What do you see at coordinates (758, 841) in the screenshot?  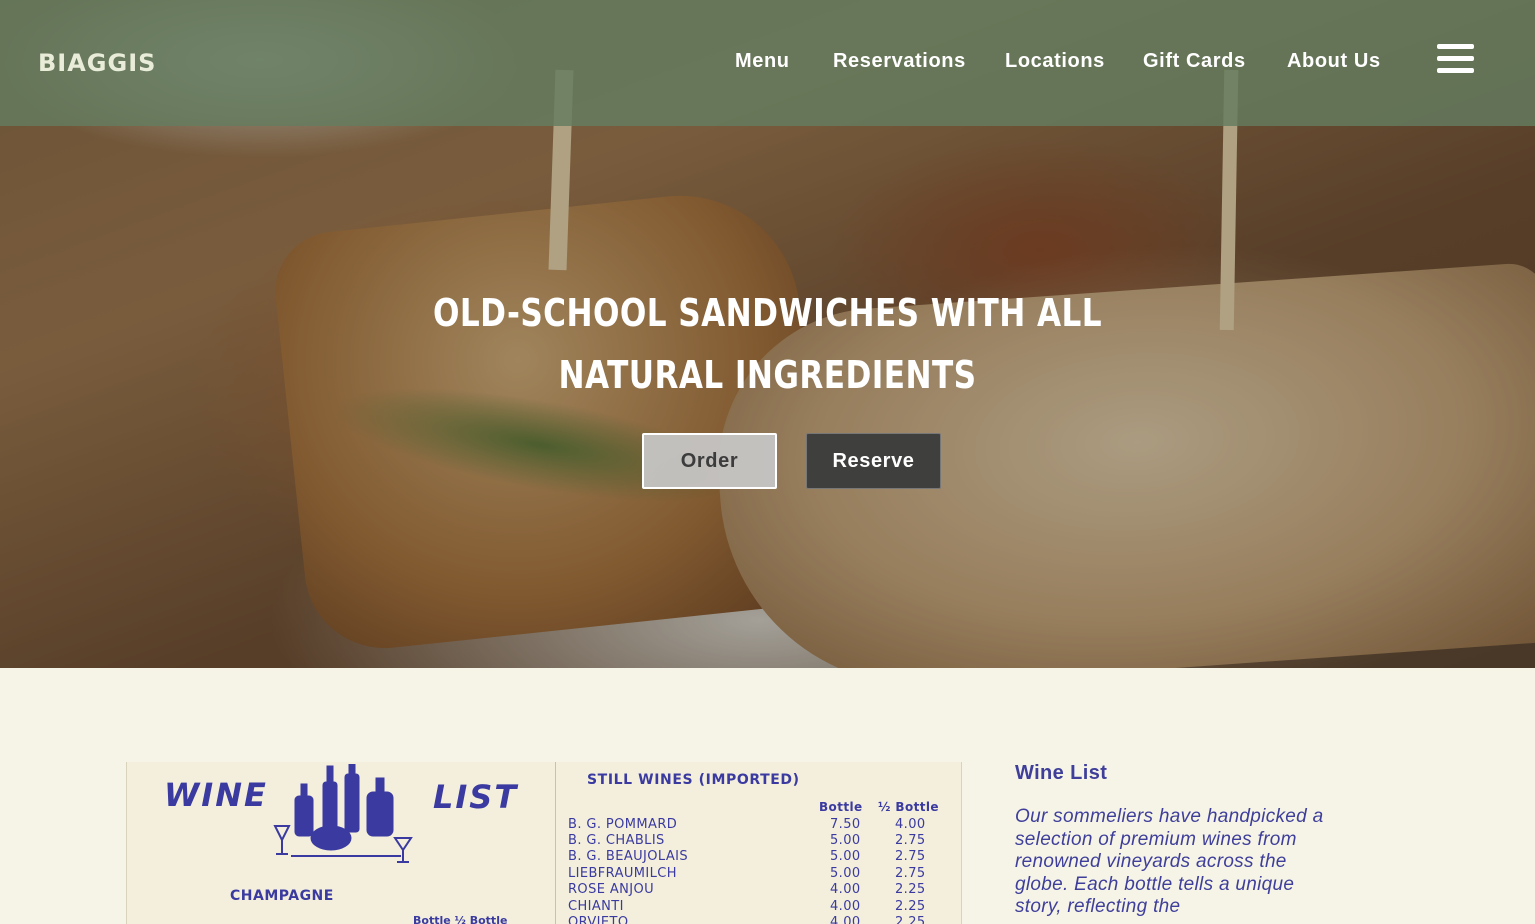 I see `wine-row: B. G. CHABLIS 5.00 2.75` at bounding box center [758, 841].